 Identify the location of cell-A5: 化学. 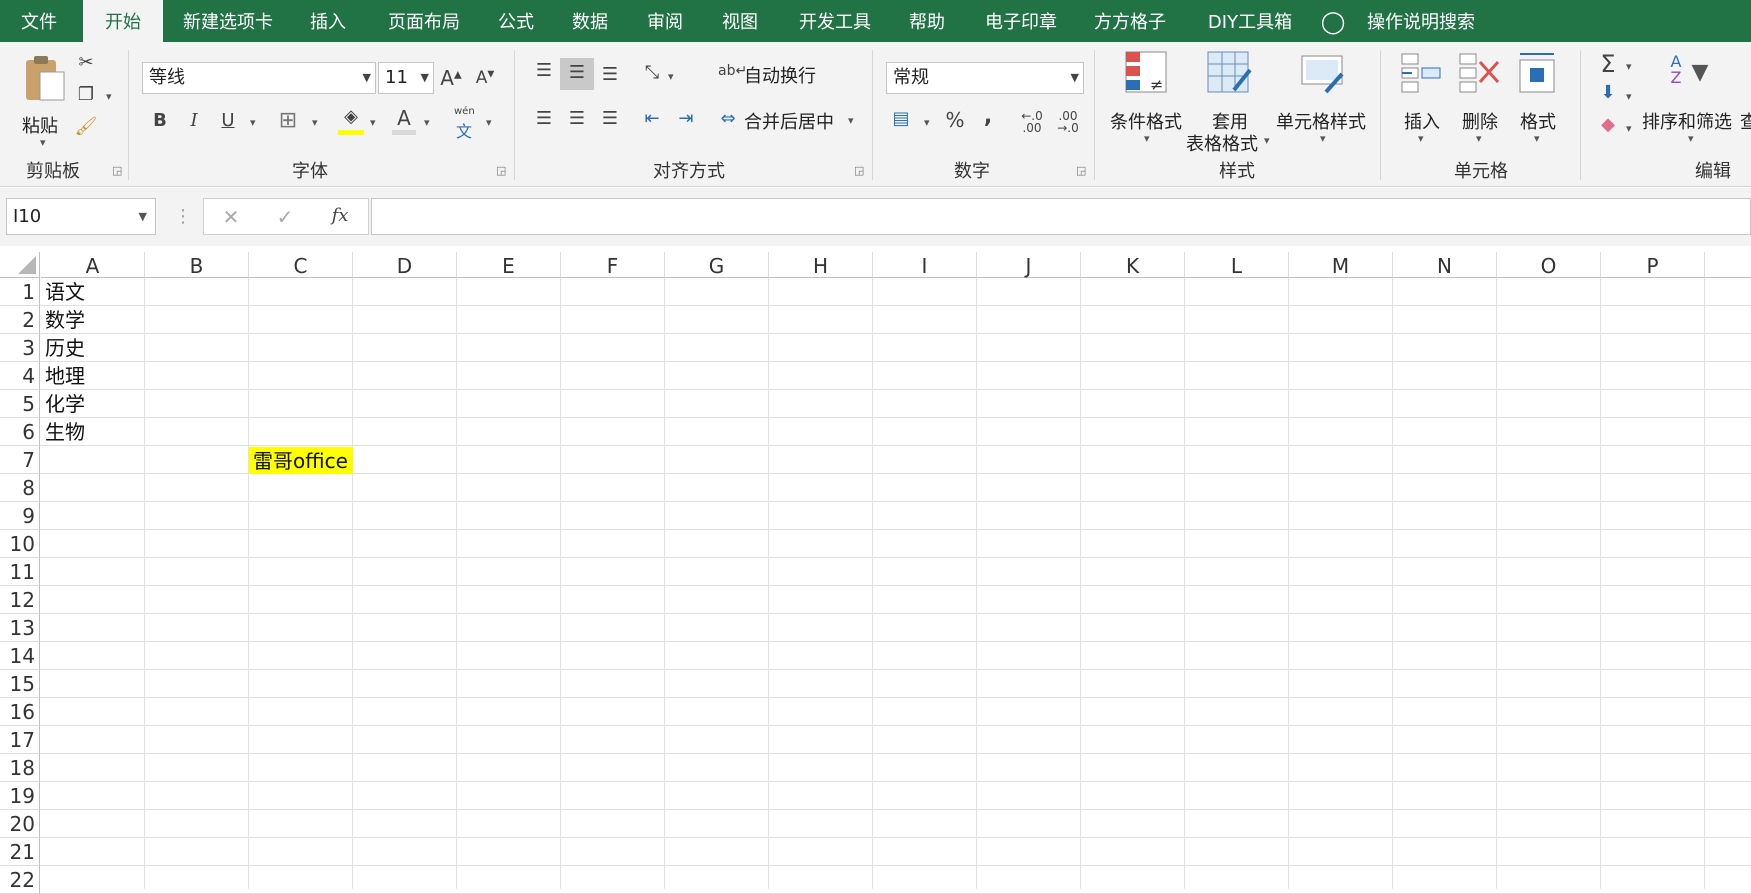
(92, 404).